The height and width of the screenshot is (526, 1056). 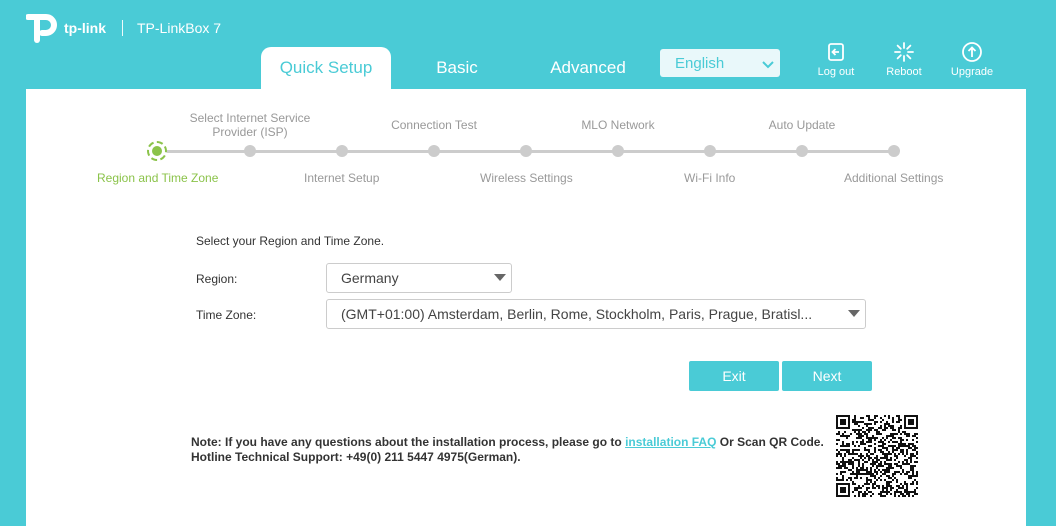 I want to click on tab-advanced: Advanced, so click(x=588, y=68).